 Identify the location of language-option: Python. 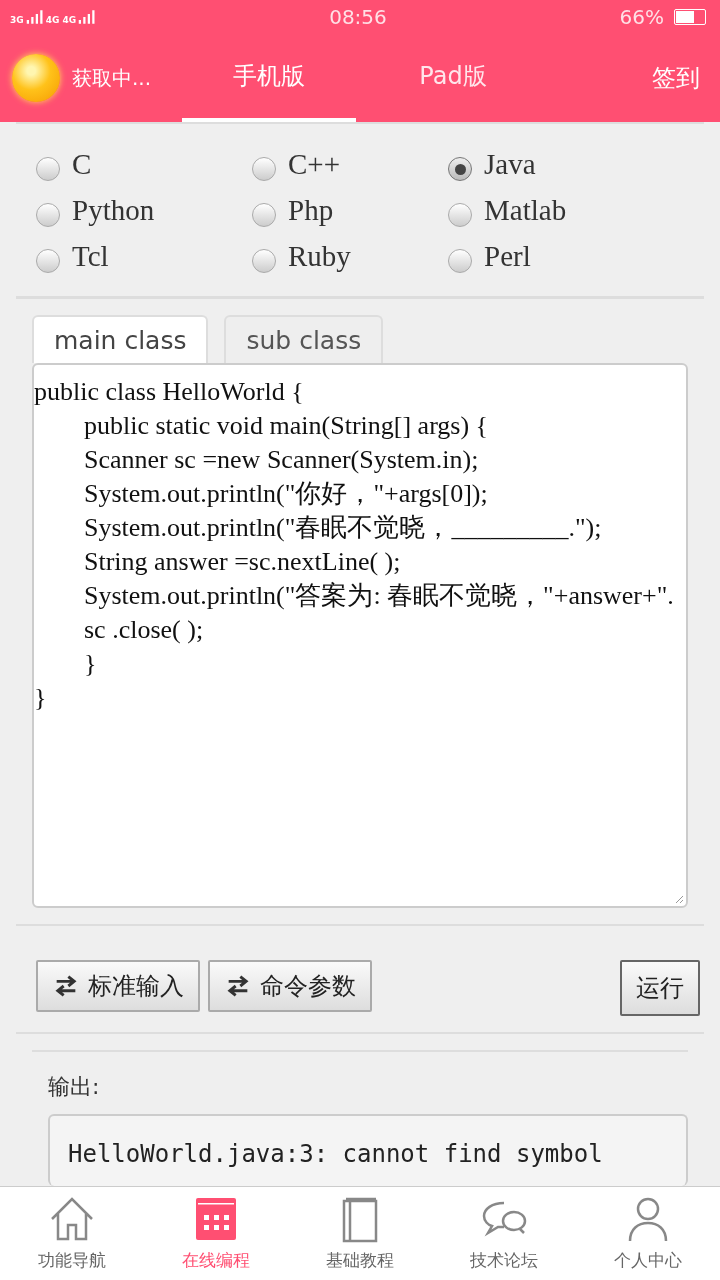
(144, 210).